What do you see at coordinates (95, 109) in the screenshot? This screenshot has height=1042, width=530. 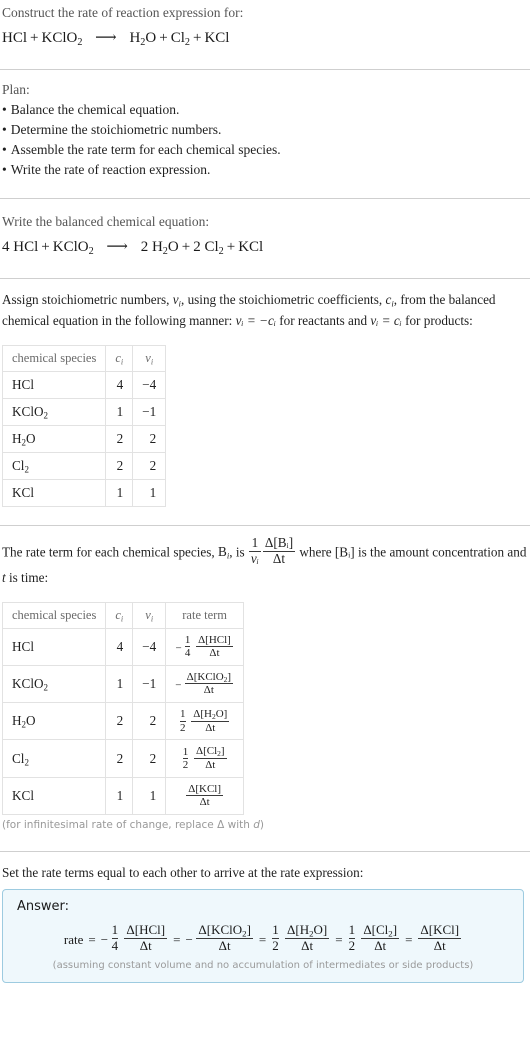 I see `plan-step-label: Balance the chemical equation.` at bounding box center [95, 109].